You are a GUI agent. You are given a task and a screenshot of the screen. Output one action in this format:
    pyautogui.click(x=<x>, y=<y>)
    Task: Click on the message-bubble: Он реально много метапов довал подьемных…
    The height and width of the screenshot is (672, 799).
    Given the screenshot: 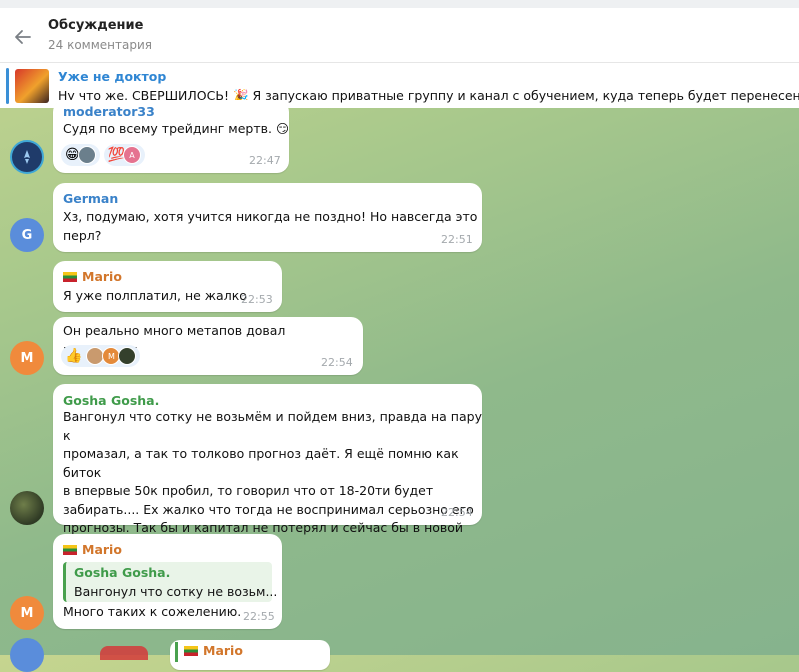 What is the action you would take?
    pyautogui.click(x=208, y=346)
    